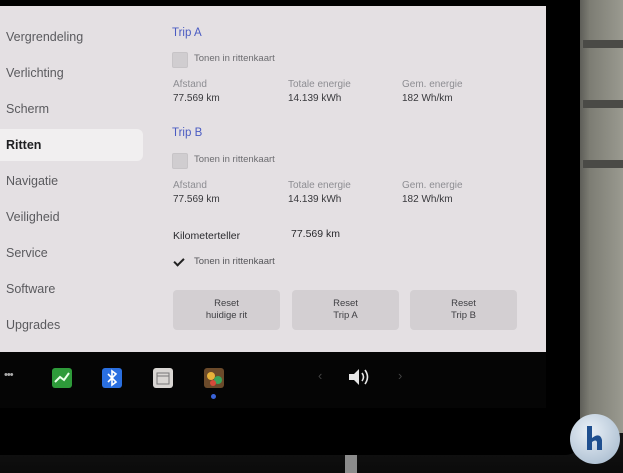  Describe the element at coordinates (226, 303) in the screenshot. I see `reset-current-trip-line1: Reset` at that location.